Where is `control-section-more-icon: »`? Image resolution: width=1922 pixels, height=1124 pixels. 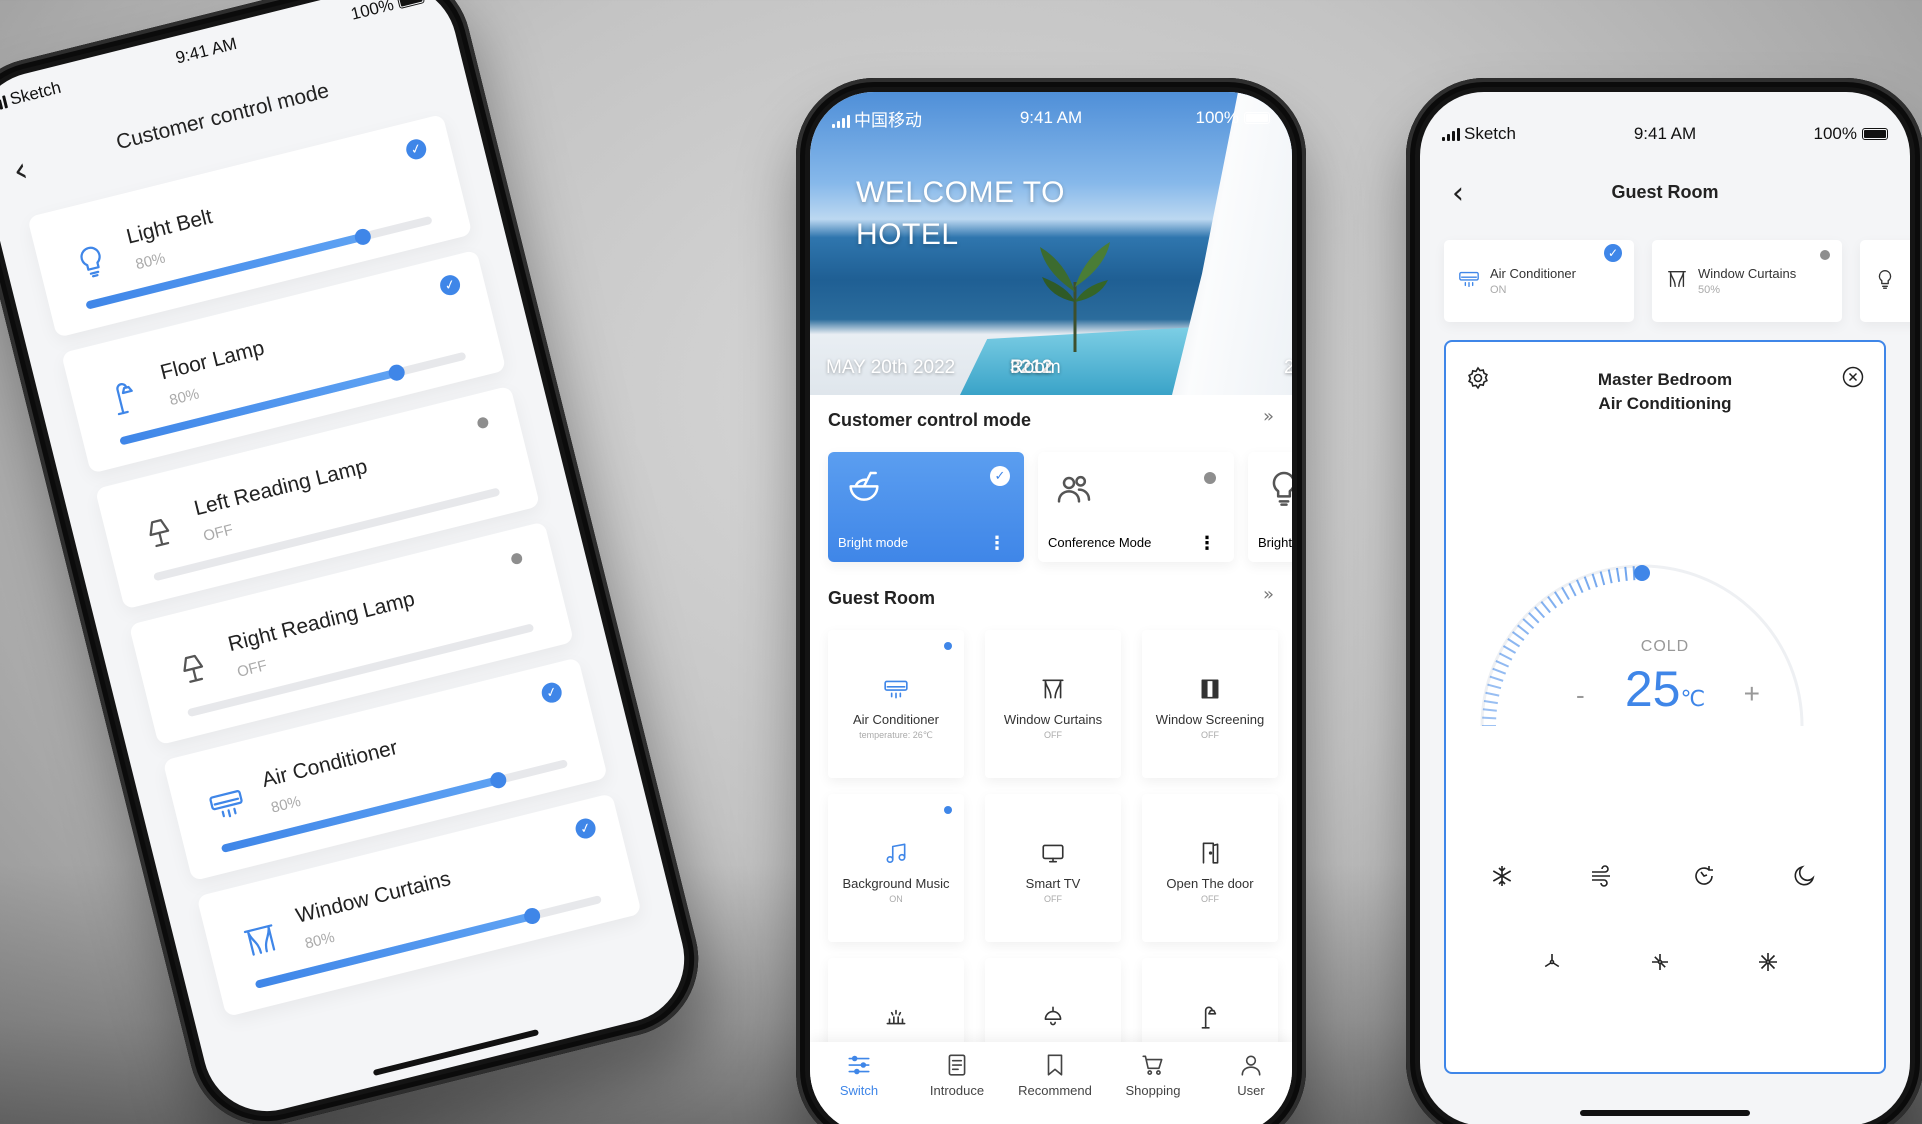
control-section-more-icon: » is located at coordinates (1268, 416).